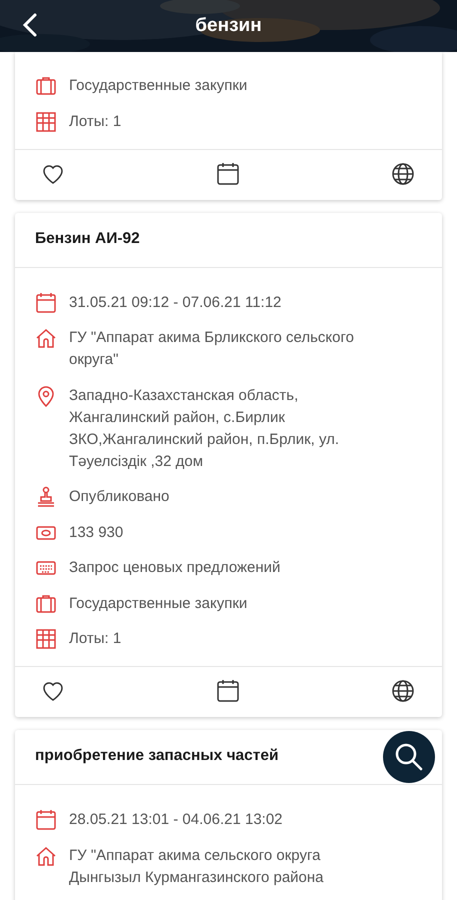 The height and width of the screenshot is (900, 457). I want to click on stamp-icon, so click(46, 497).